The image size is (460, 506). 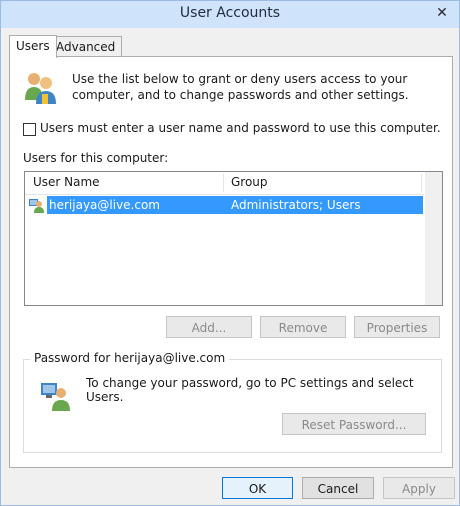 I want to click on require-password-checkbox, so click(x=29, y=129).